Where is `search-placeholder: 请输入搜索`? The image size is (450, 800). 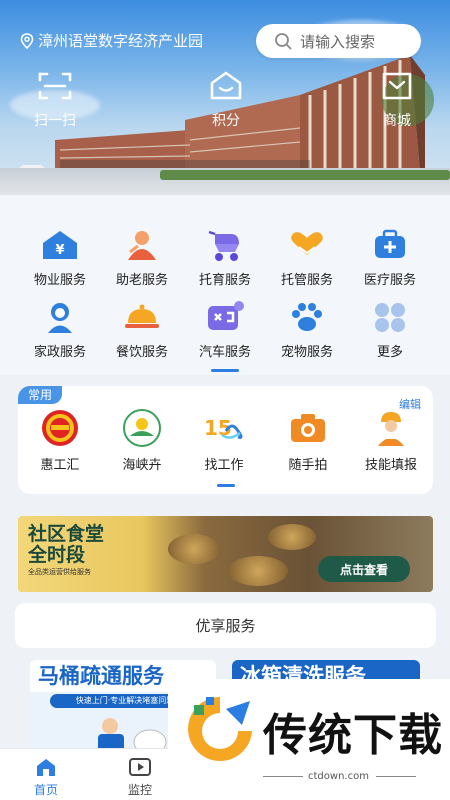 search-placeholder: 请输入搜索 is located at coordinates (338, 41).